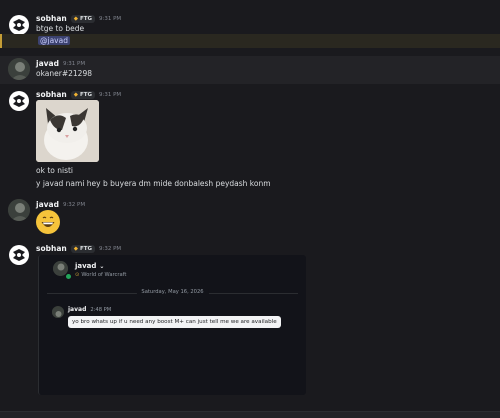 The image size is (500, 418). What do you see at coordinates (77, 275) in the screenshot?
I see `game-icon: ⊙` at bounding box center [77, 275].